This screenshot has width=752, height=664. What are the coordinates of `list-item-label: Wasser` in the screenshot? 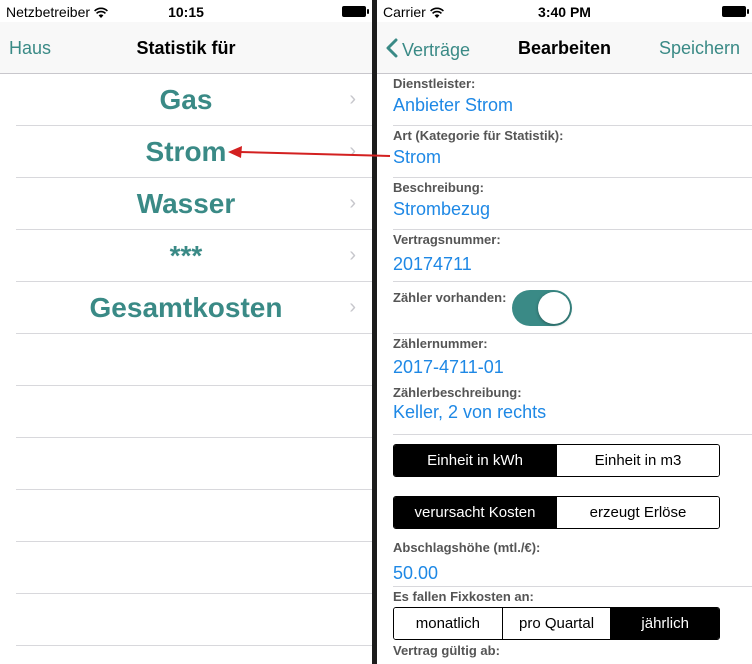 It's located at (186, 203).